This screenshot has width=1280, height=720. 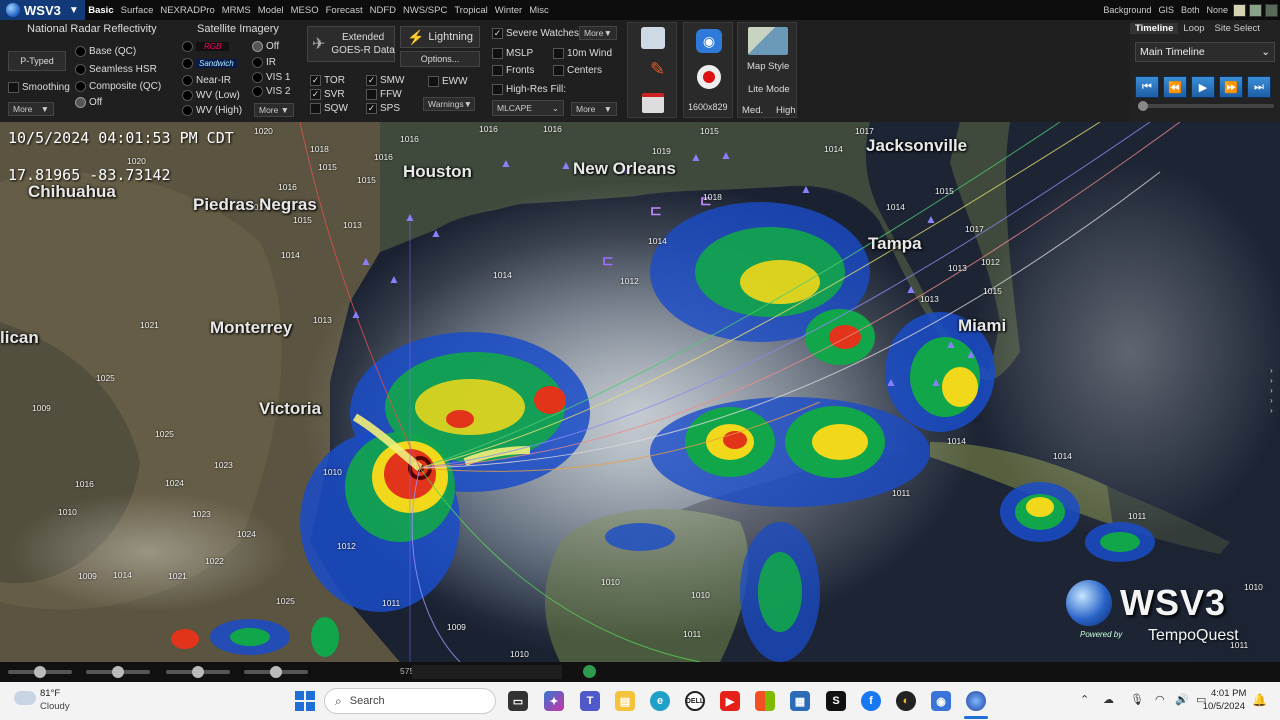 What do you see at coordinates (768, 41) in the screenshot?
I see `map-thumbnail-icon` at bounding box center [768, 41].